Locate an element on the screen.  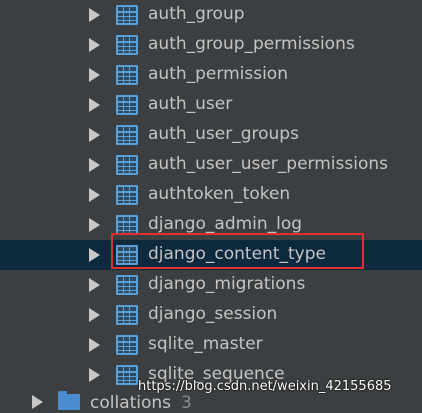
table-name: auth_group_permissions is located at coordinates (251, 44).